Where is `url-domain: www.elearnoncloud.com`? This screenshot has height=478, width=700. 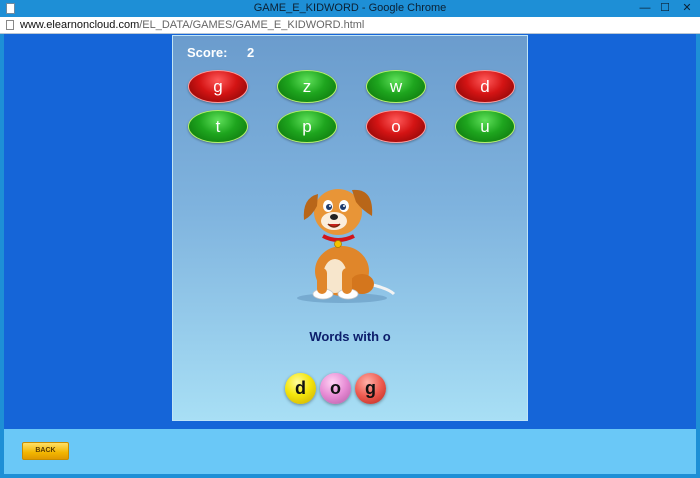
url-domain: www.elearnoncloud.com is located at coordinates (80, 25).